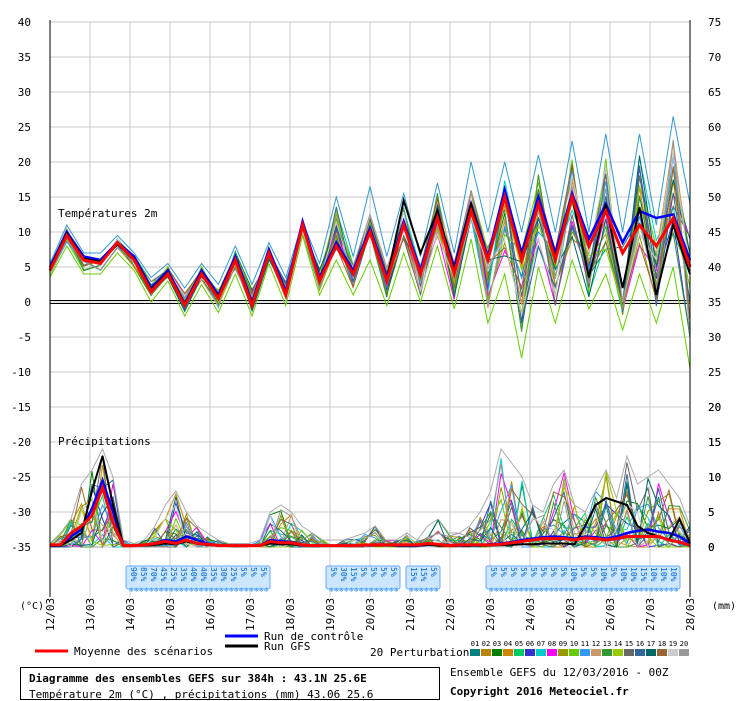 This screenshot has width=740, height=701. I want to click on snow-probability-label: 85%, so click(143, 574).